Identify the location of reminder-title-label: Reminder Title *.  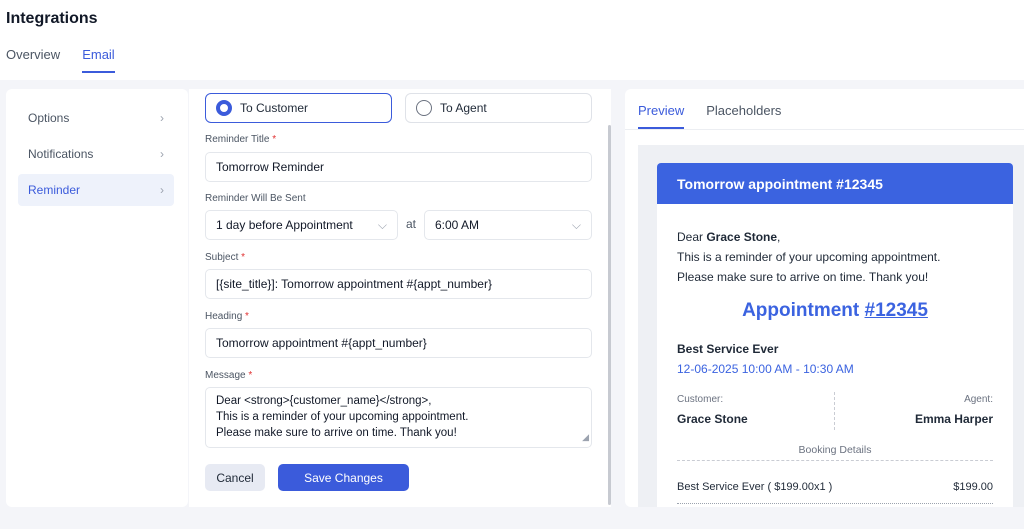
(240, 139).